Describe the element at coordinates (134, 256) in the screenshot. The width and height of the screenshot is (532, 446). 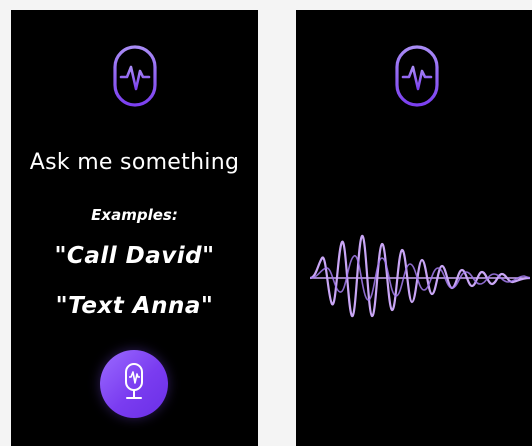
I see `example-command-1: "Call David"` at that location.